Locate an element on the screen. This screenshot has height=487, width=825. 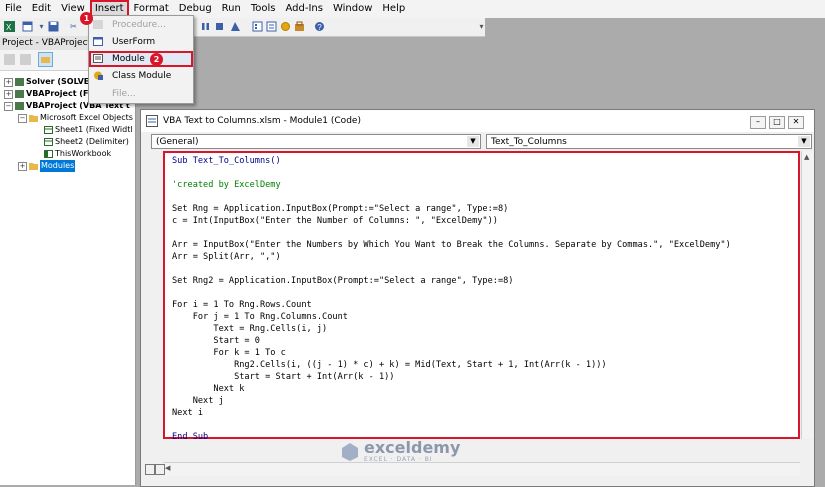
menu-item-userform: UserForm is located at coordinates (141, 42).